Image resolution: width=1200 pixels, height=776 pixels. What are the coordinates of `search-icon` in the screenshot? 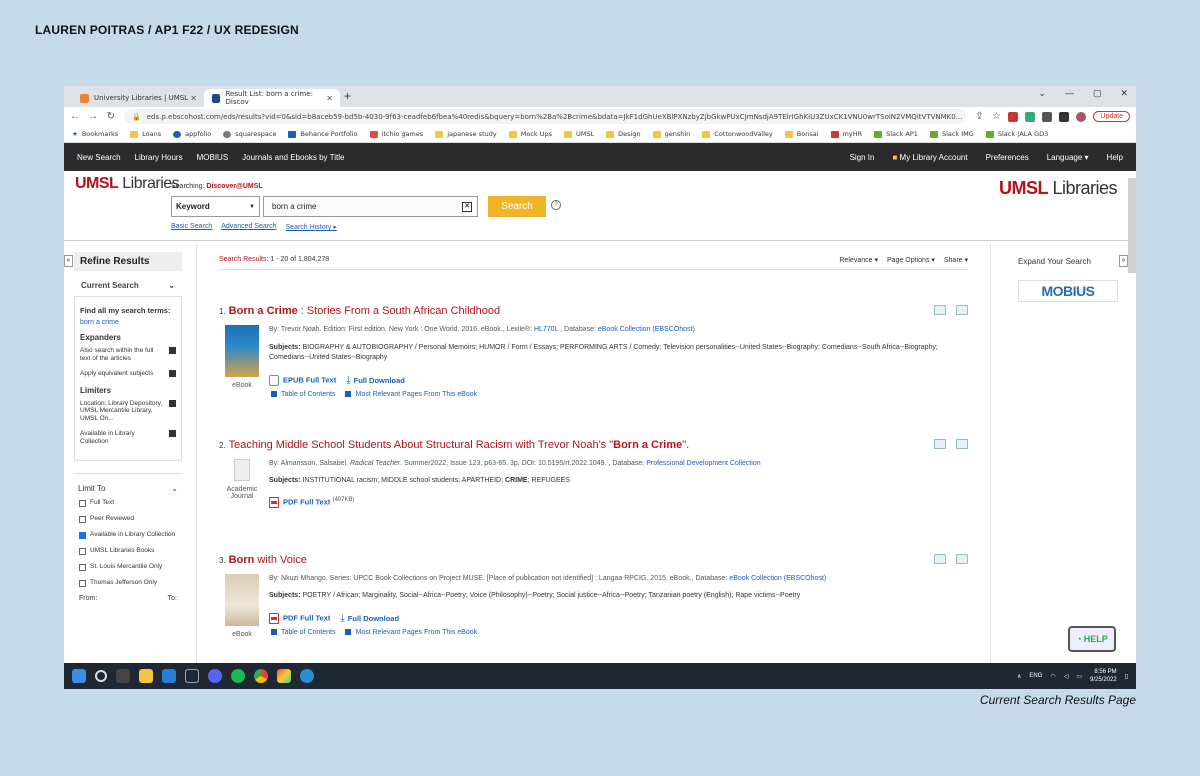 It's located at (101, 676).